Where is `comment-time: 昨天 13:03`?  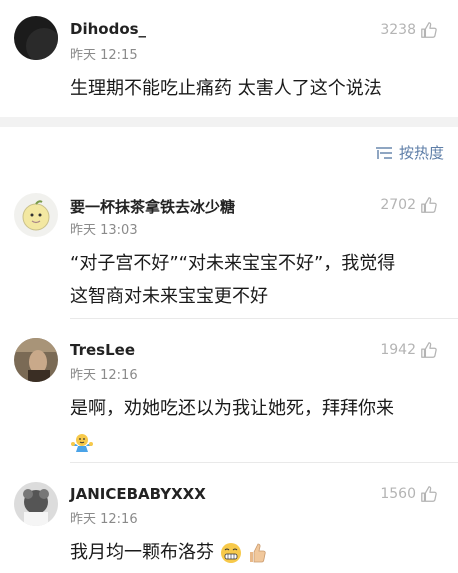
comment-time: 昨天 13:03 is located at coordinates (104, 230).